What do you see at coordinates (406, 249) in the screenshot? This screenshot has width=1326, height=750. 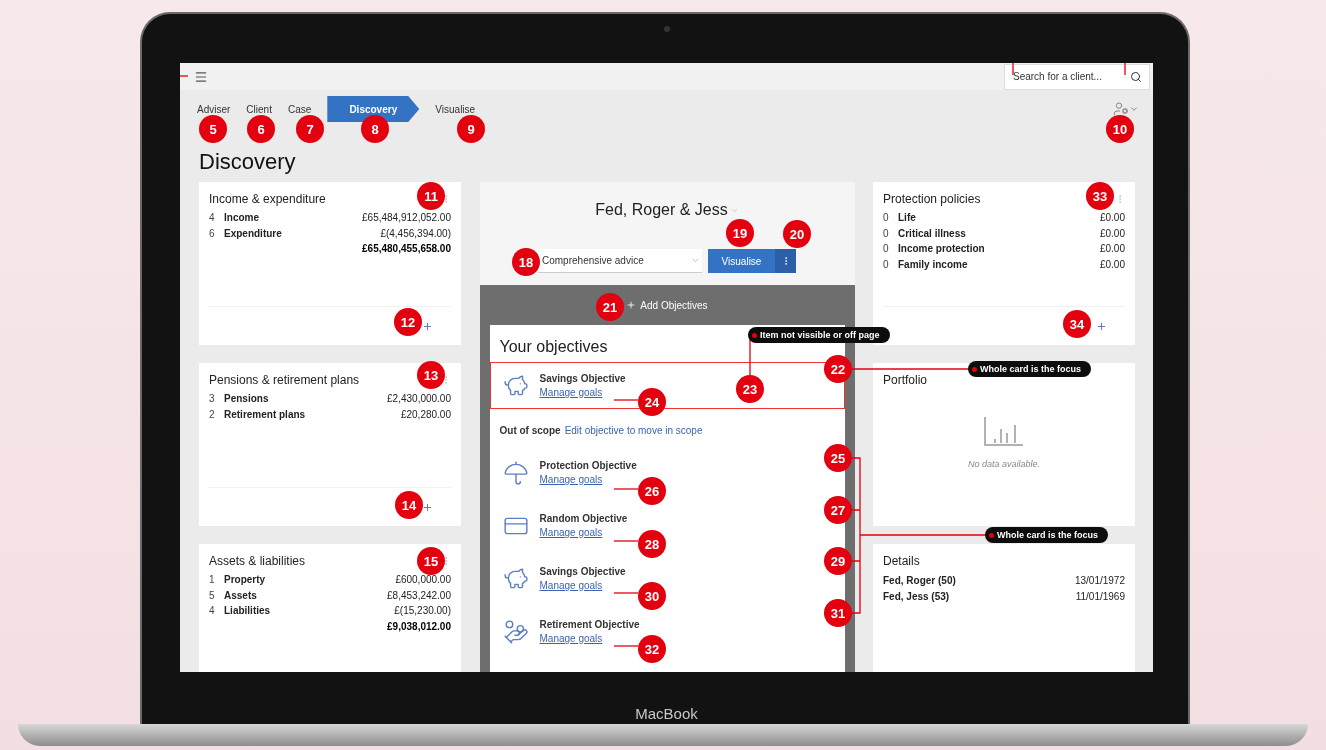 I see `total-value: £65,480,455,658.00` at bounding box center [406, 249].